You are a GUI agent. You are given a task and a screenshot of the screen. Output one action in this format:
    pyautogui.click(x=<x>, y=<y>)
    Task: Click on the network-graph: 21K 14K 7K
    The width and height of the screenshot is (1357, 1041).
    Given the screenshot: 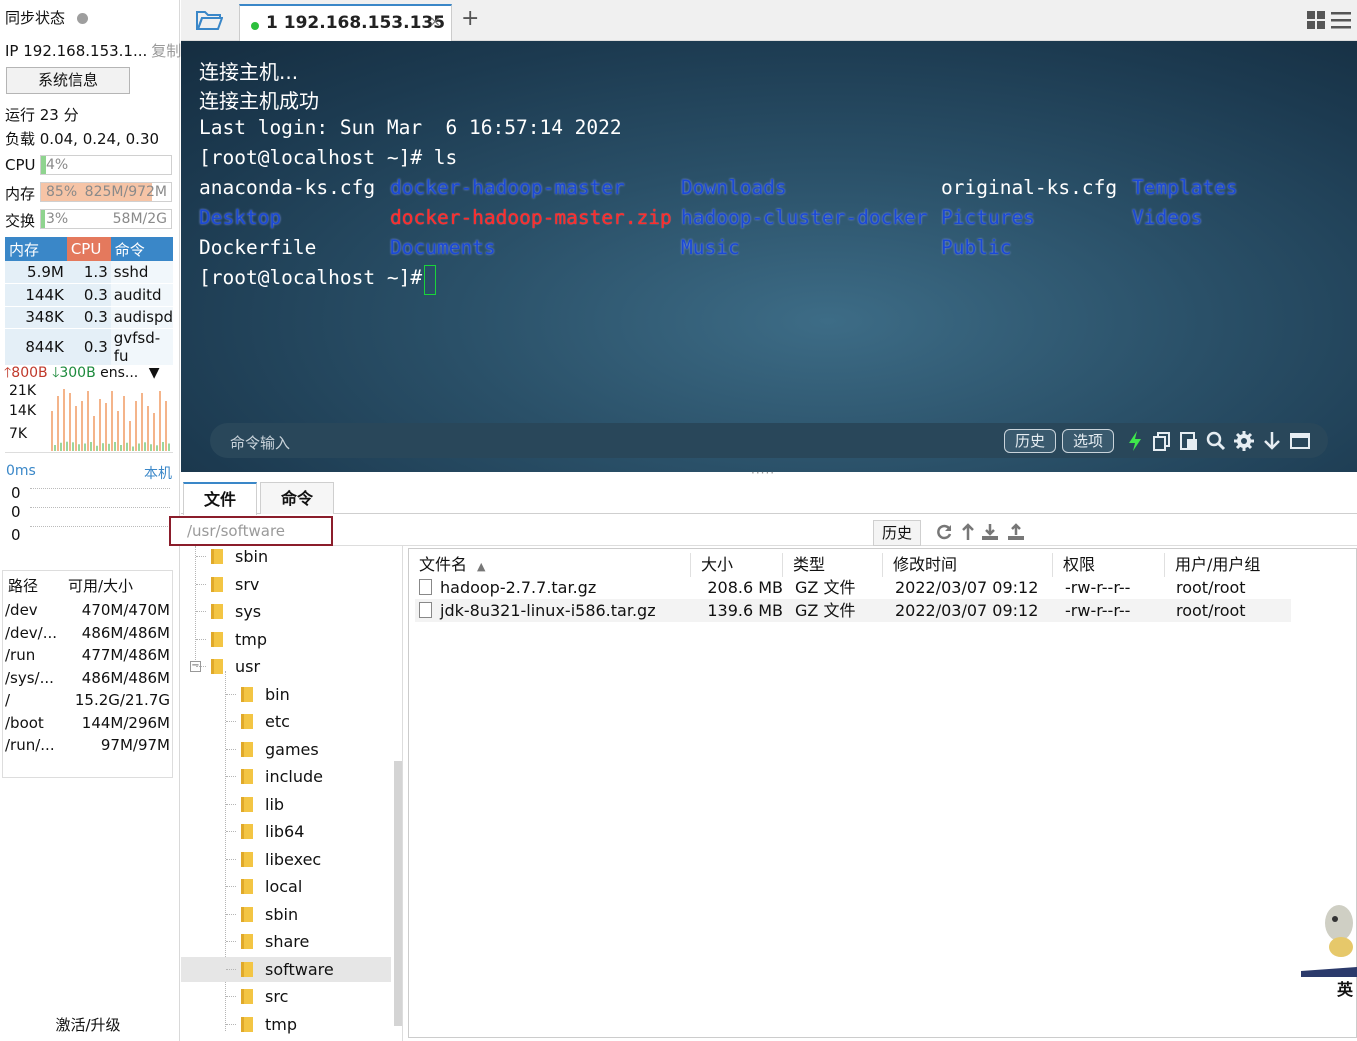 What is the action you would take?
    pyautogui.click(x=89, y=418)
    